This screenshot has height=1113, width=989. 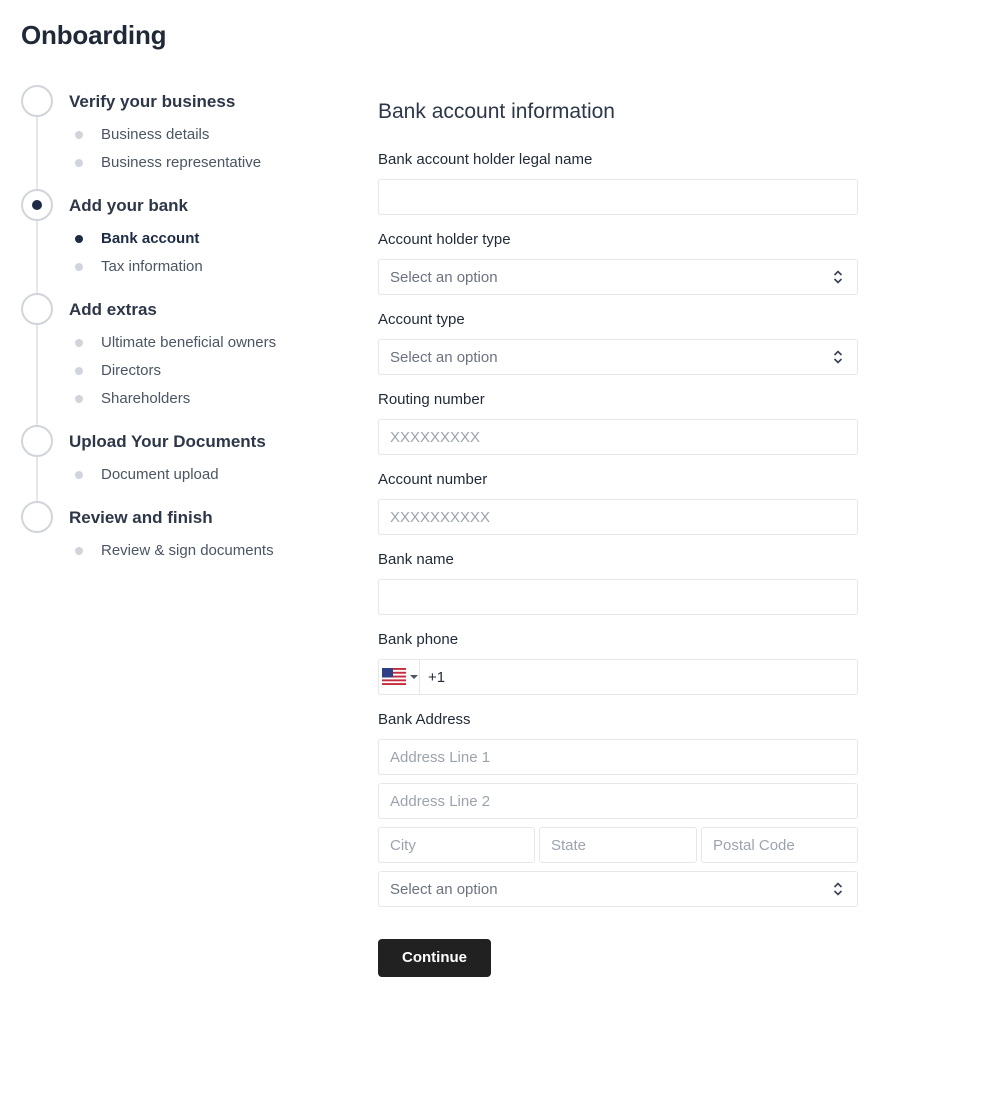 What do you see at coordinates (618, 889) in the screenshot?
I see `country-select: Select an option` at bounding box center [618, 889].